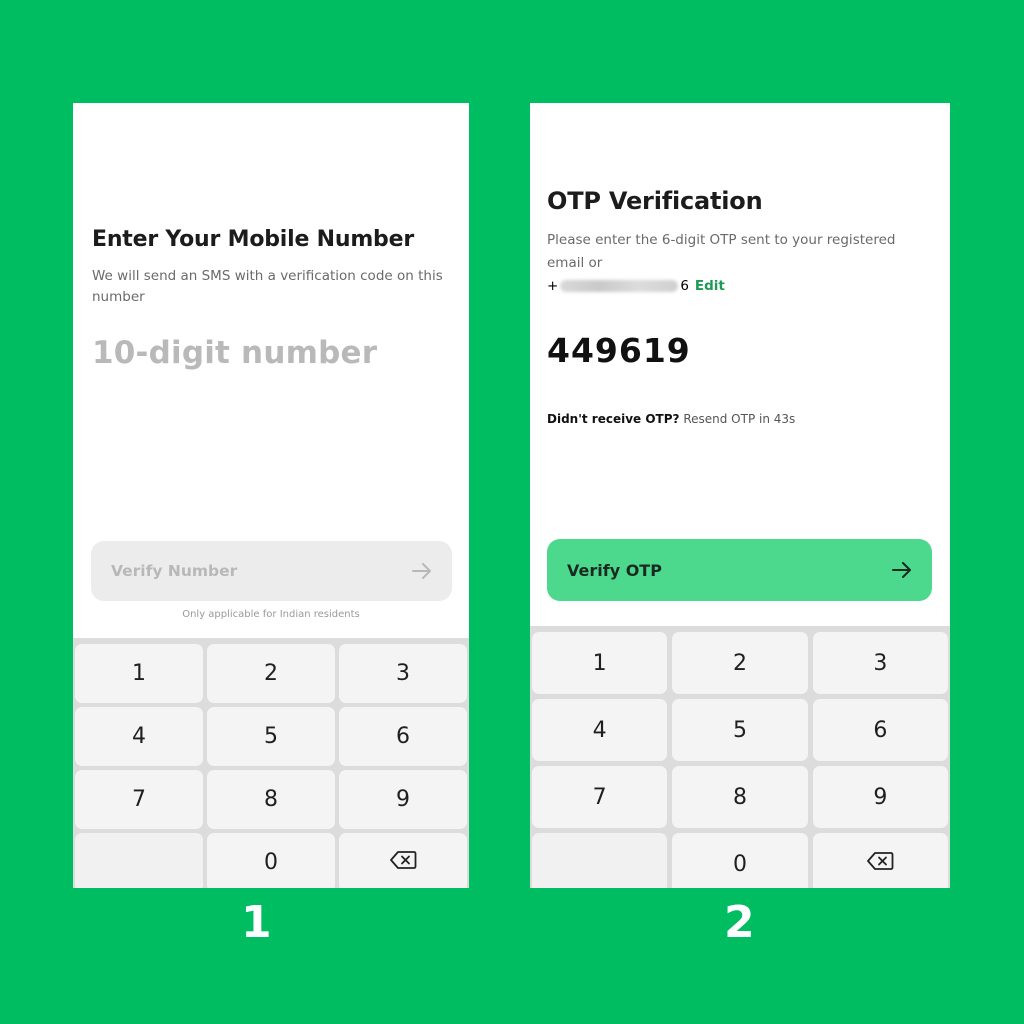 This screenshot has width=1024, height=1024. Describe the element at coordinates (553, 286) in the screenshot. I see `phone-prefix: +` at that location.